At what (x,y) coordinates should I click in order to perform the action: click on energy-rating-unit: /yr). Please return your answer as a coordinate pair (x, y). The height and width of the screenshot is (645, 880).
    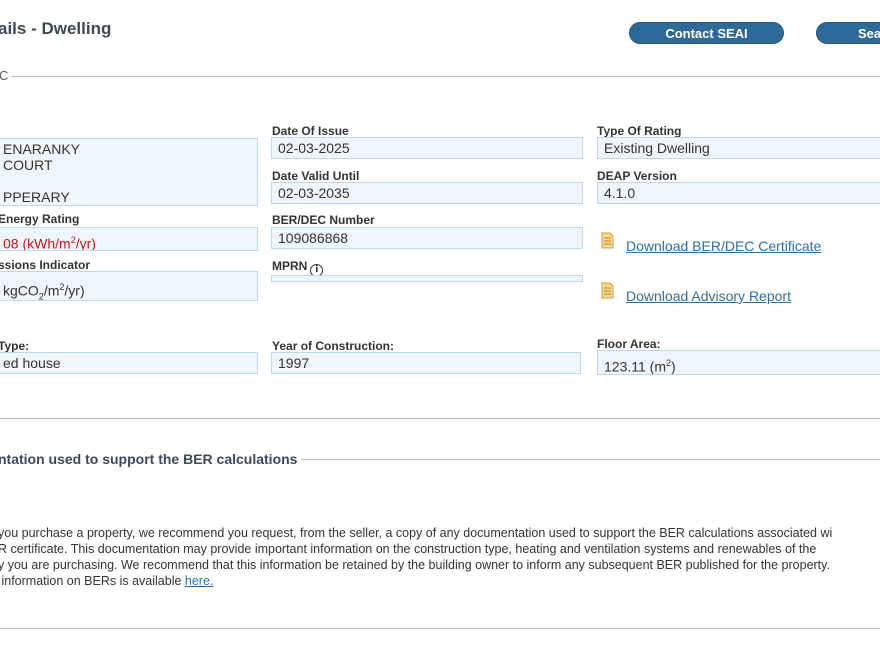
    Looking at the image, I should click on (85, 243).